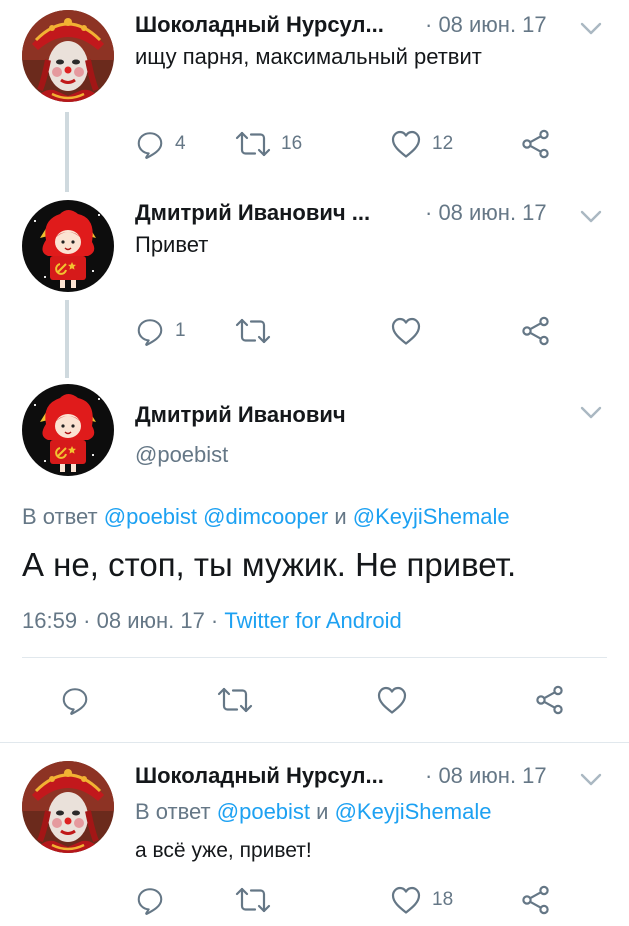 Image resolution: width=629 pixels, height=926 pixels. I want to click on reply-button: 4, so click(160, 144).